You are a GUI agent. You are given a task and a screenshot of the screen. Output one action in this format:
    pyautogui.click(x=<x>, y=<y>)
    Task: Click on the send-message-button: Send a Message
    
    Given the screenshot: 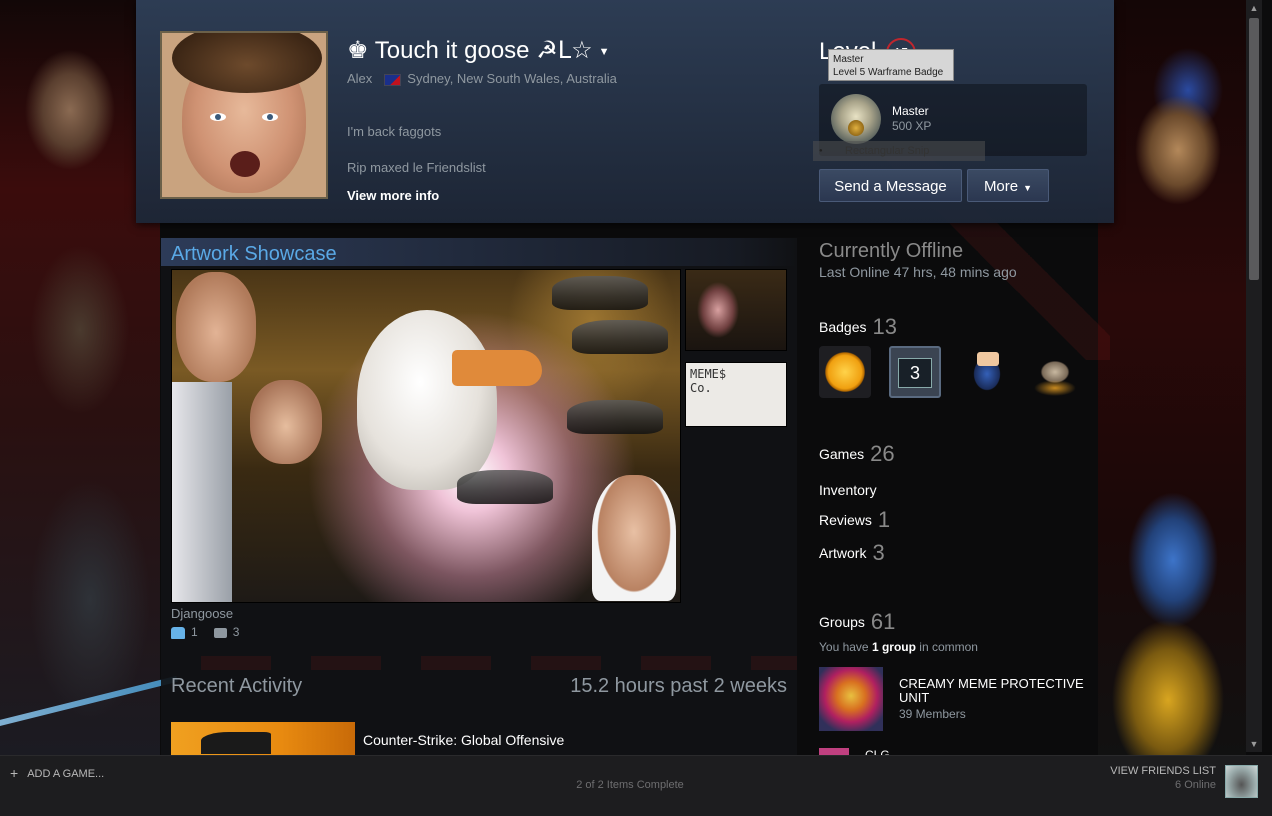 What is the action you would take?
    pyautogui.click(x=890, y=185)
    